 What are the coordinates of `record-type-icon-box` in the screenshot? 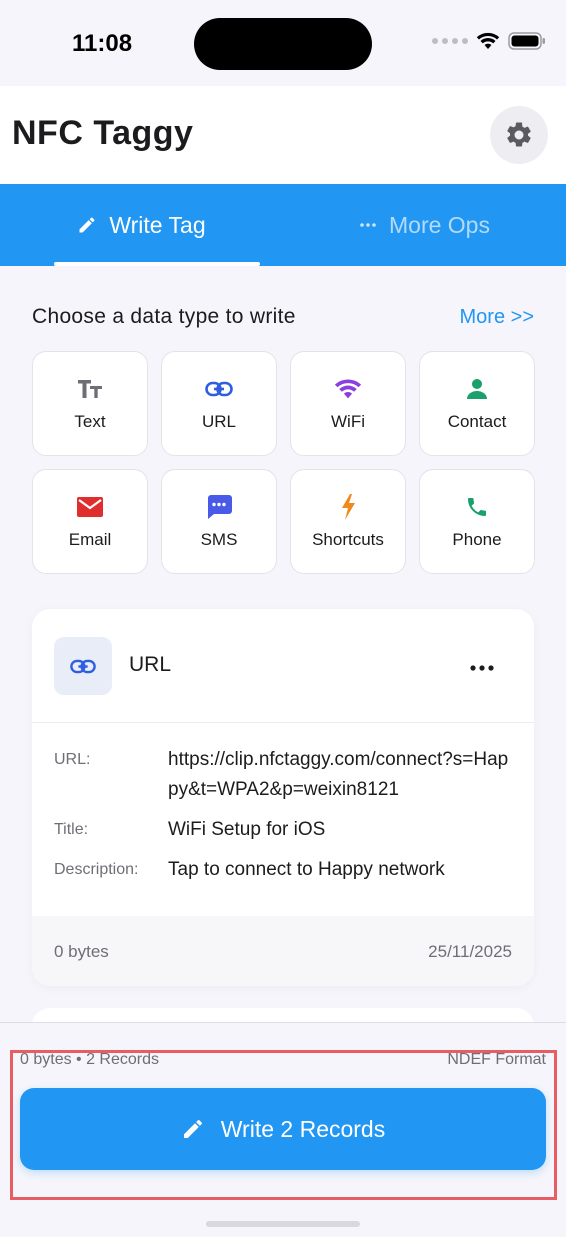 It's located at (83, 666).